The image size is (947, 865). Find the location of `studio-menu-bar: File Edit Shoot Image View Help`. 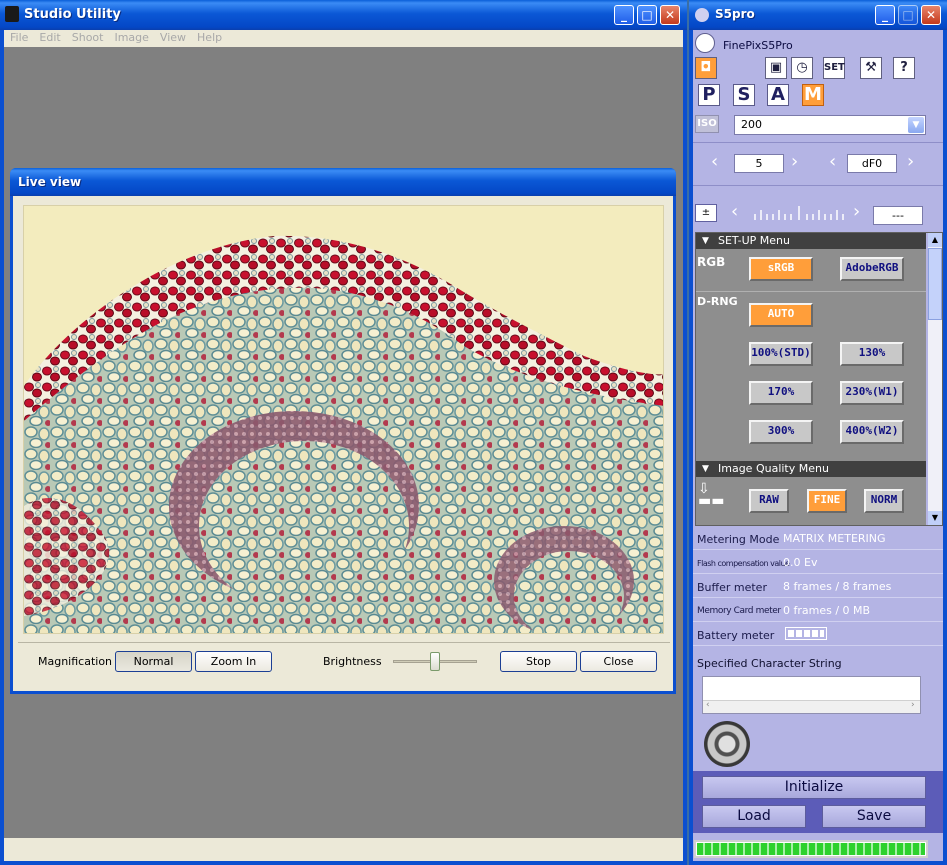

studio-menu-bar: File Edit Shoot Image View Help is located at coordinates (343, 38).